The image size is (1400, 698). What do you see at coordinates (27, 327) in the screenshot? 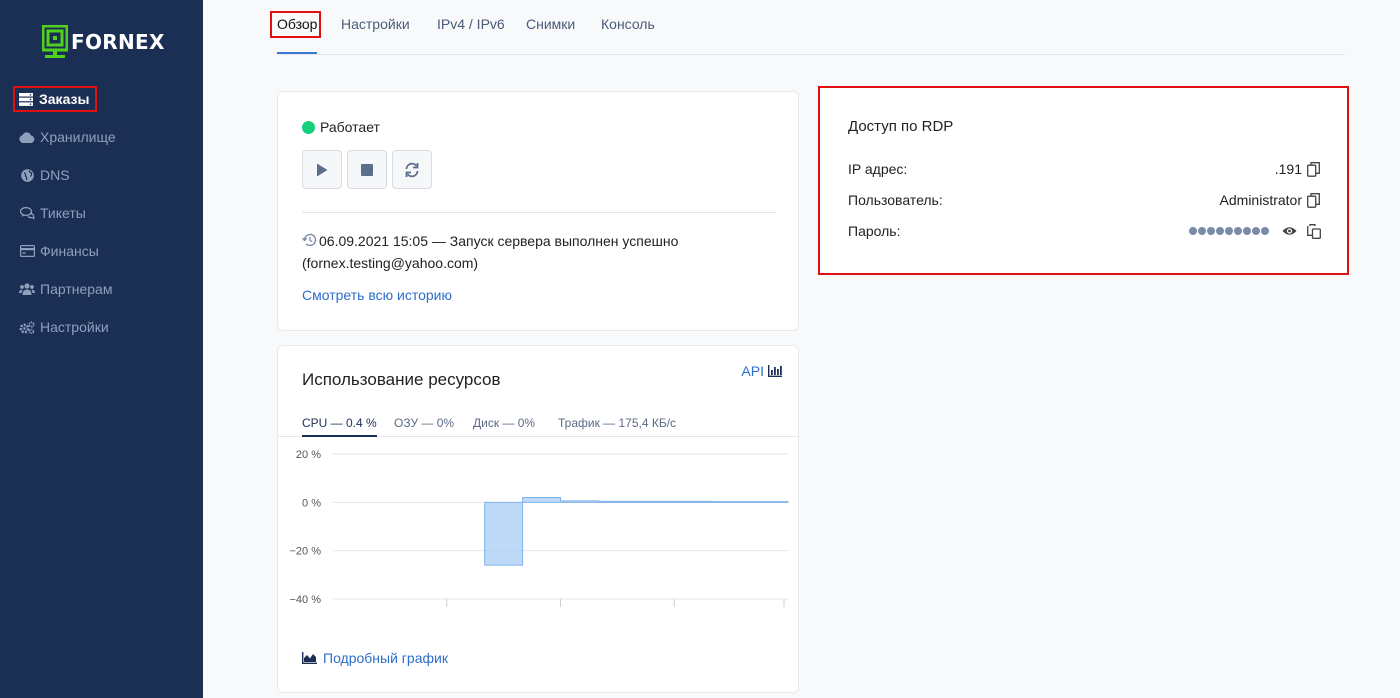
I see `cogs-icon` at bounding box center [27, 327].